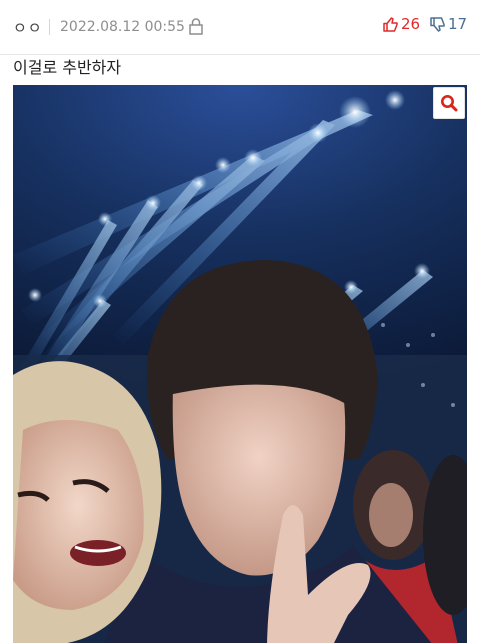 The image size is (480, 643). What do you see at coordinates (437, 24) in the screenshot?
I see `thumbs-down-icon` at bounding box center [437, 24].